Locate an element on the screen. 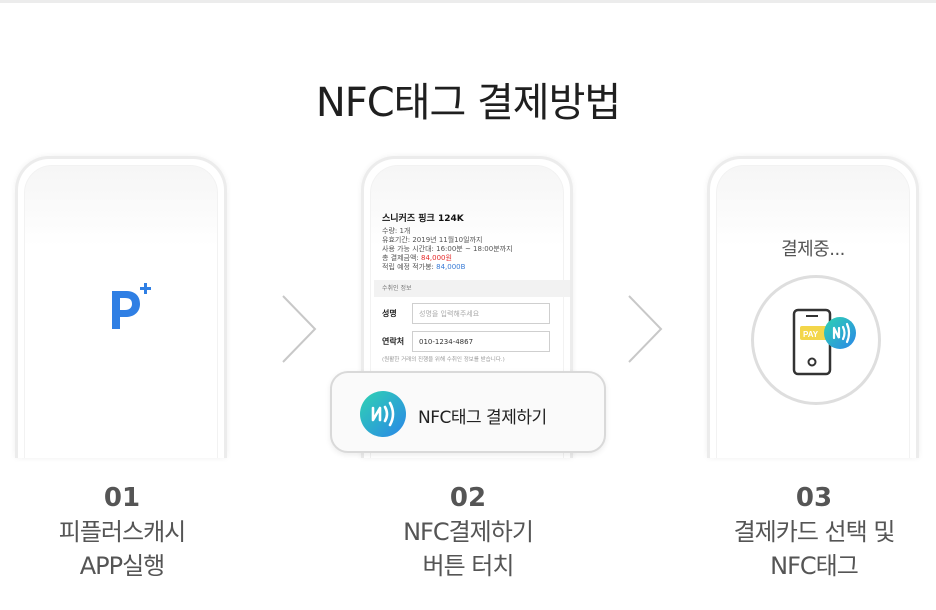 This screenshot has height=610, width=936. detail-quantity: 수량: 1개 is located at coordinates (396, 231).